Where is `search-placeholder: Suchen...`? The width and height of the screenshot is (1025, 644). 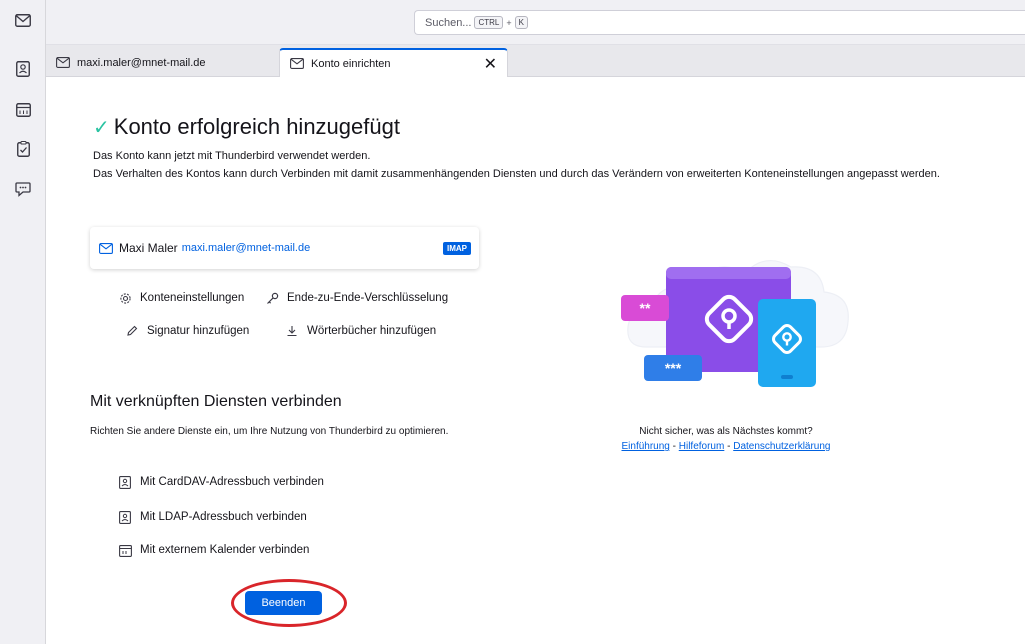 search-placeholder: Suchen... is located at coordinates (448, 22).